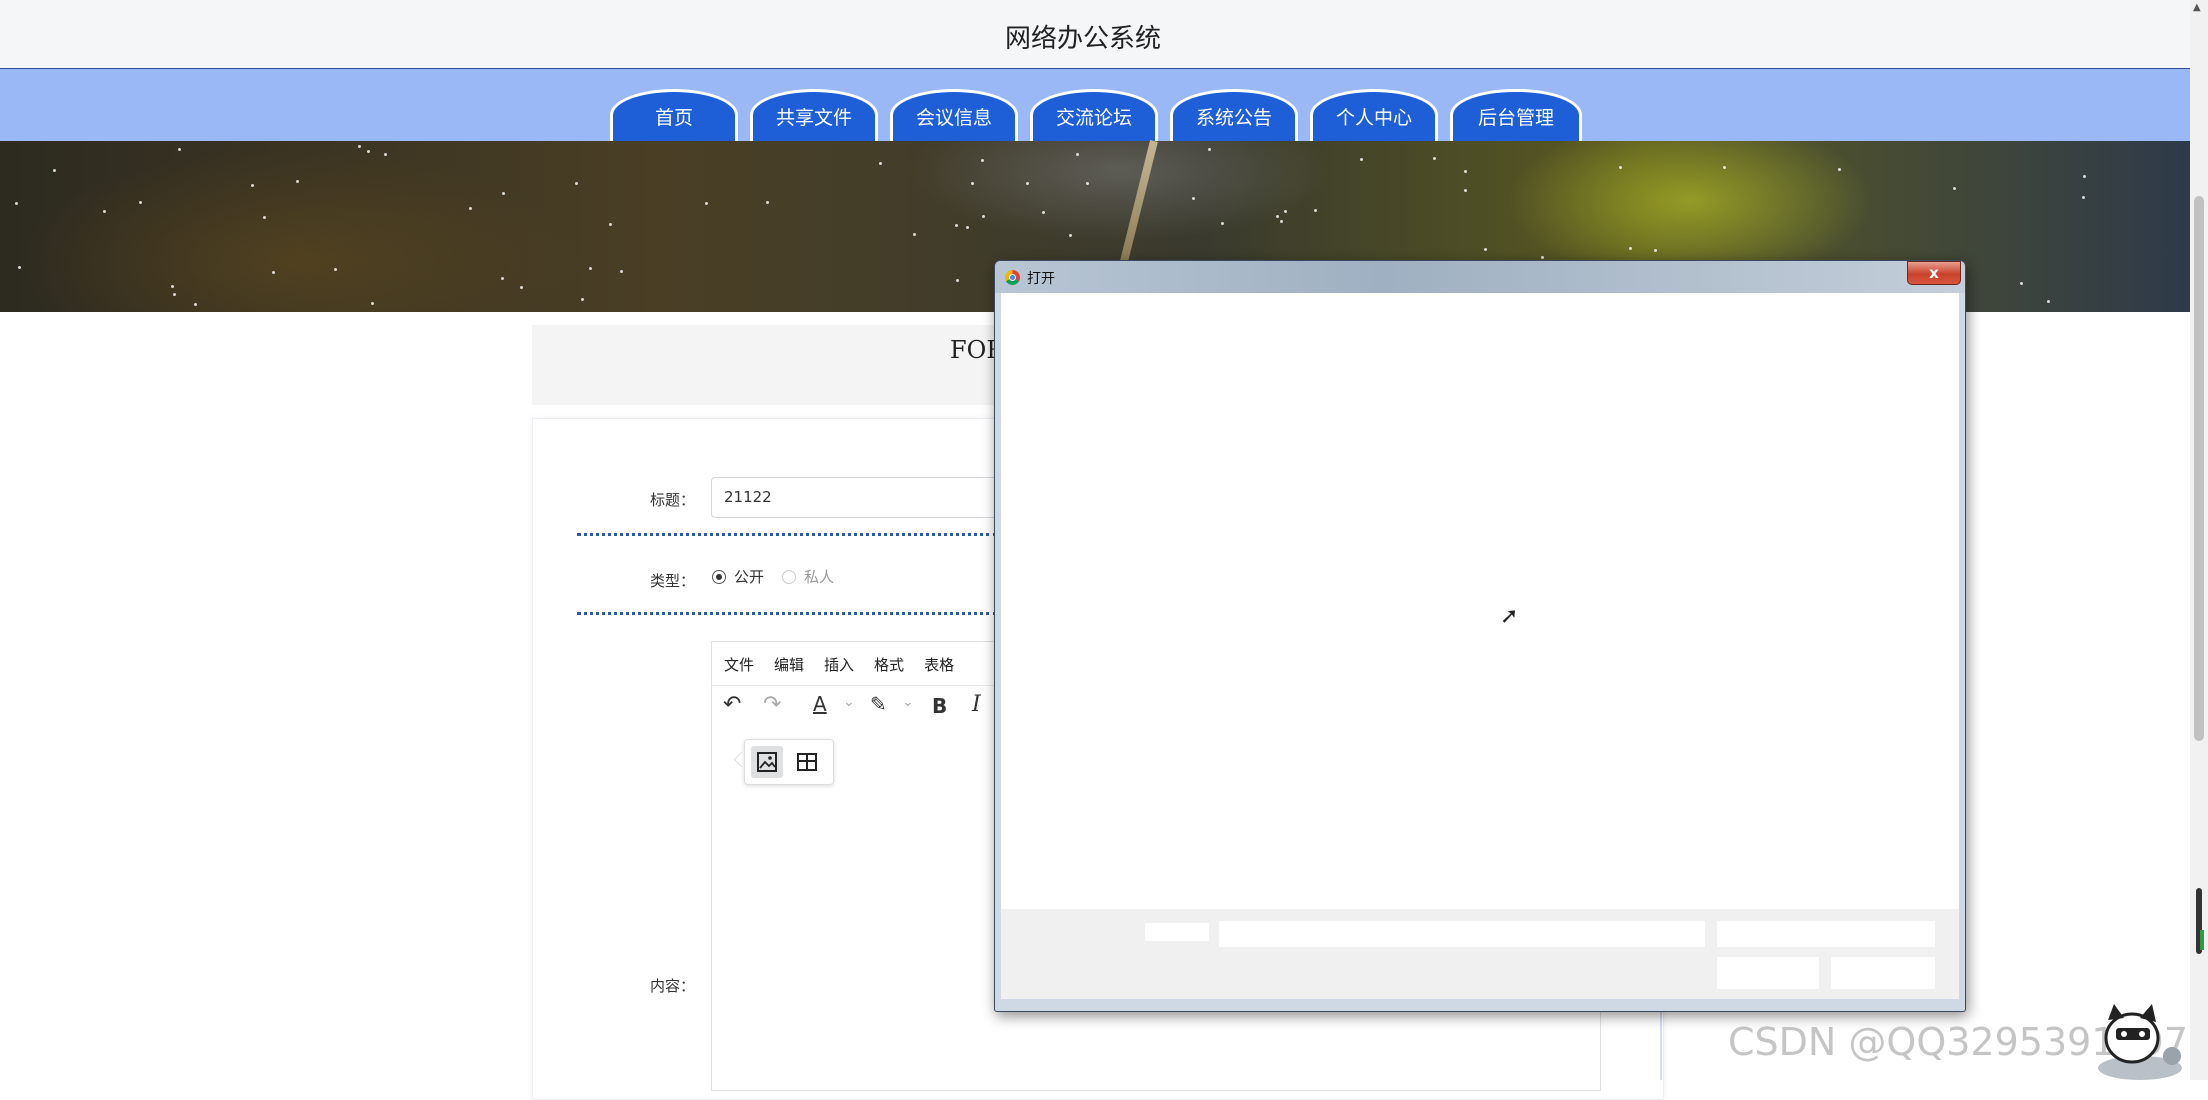  What do you see at coordinates (878, 704) in the screenshot?
I see `highlight-icon: ✎` at bounding box center [878, 704].